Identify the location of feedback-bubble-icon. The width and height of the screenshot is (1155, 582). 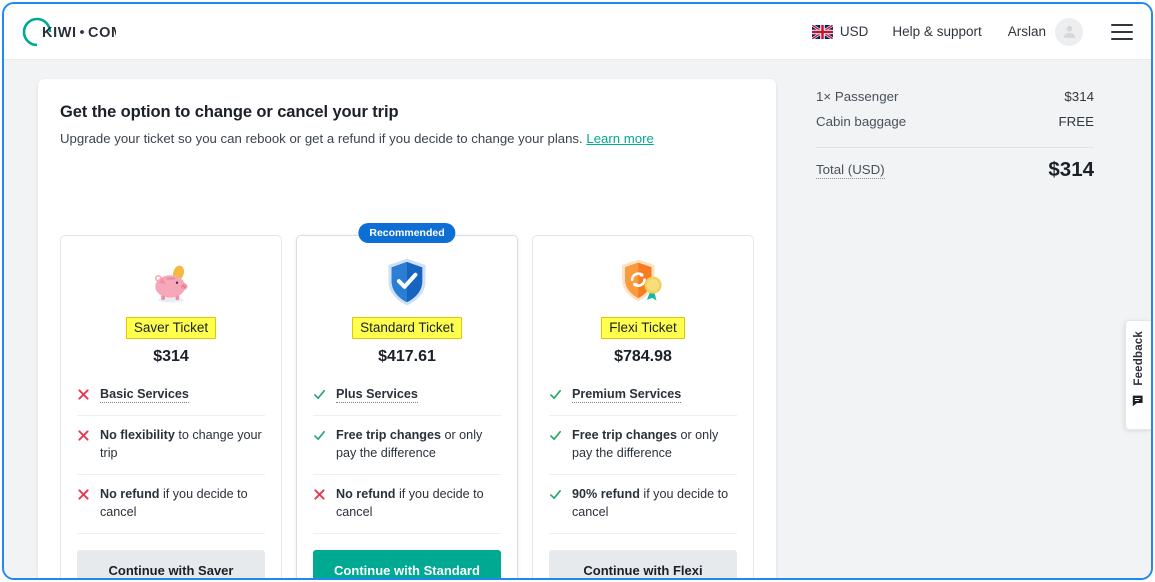
(1137, 400).